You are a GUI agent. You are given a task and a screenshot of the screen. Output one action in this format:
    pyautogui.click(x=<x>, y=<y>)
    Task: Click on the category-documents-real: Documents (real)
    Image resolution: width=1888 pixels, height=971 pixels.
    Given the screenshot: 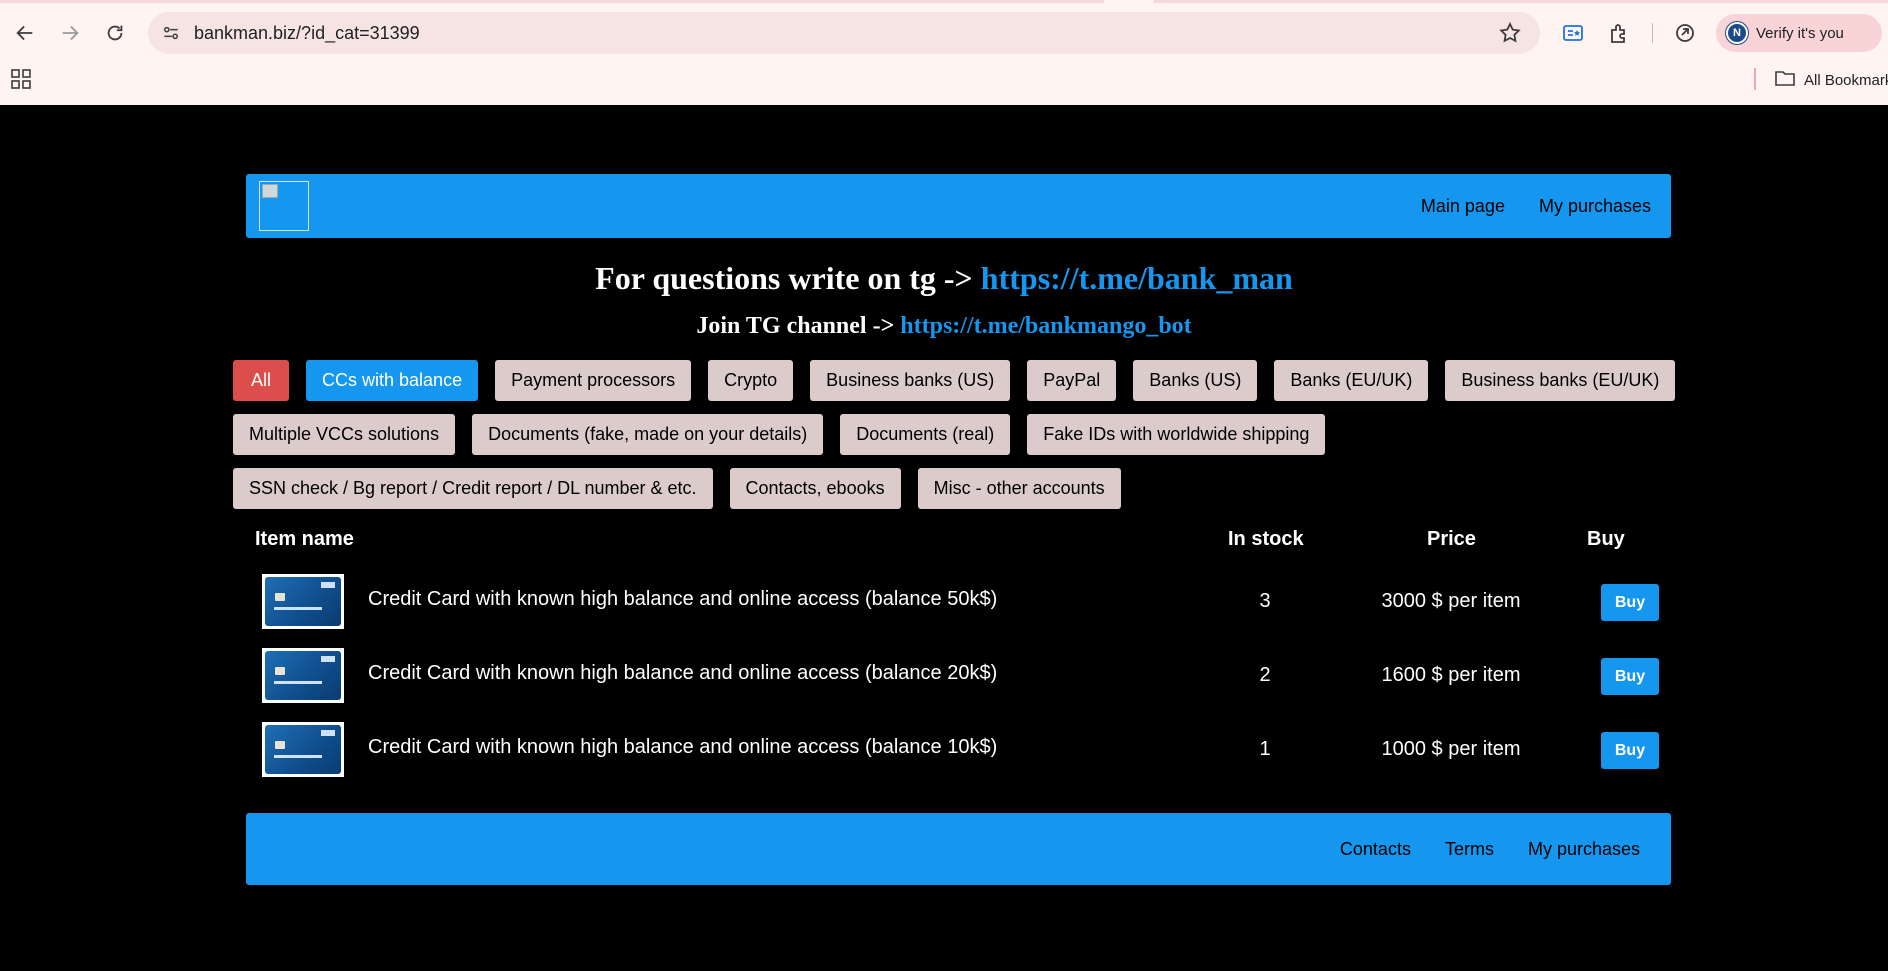 What is the action you would take?
    pyautogui.click(x=925, y=434)
    